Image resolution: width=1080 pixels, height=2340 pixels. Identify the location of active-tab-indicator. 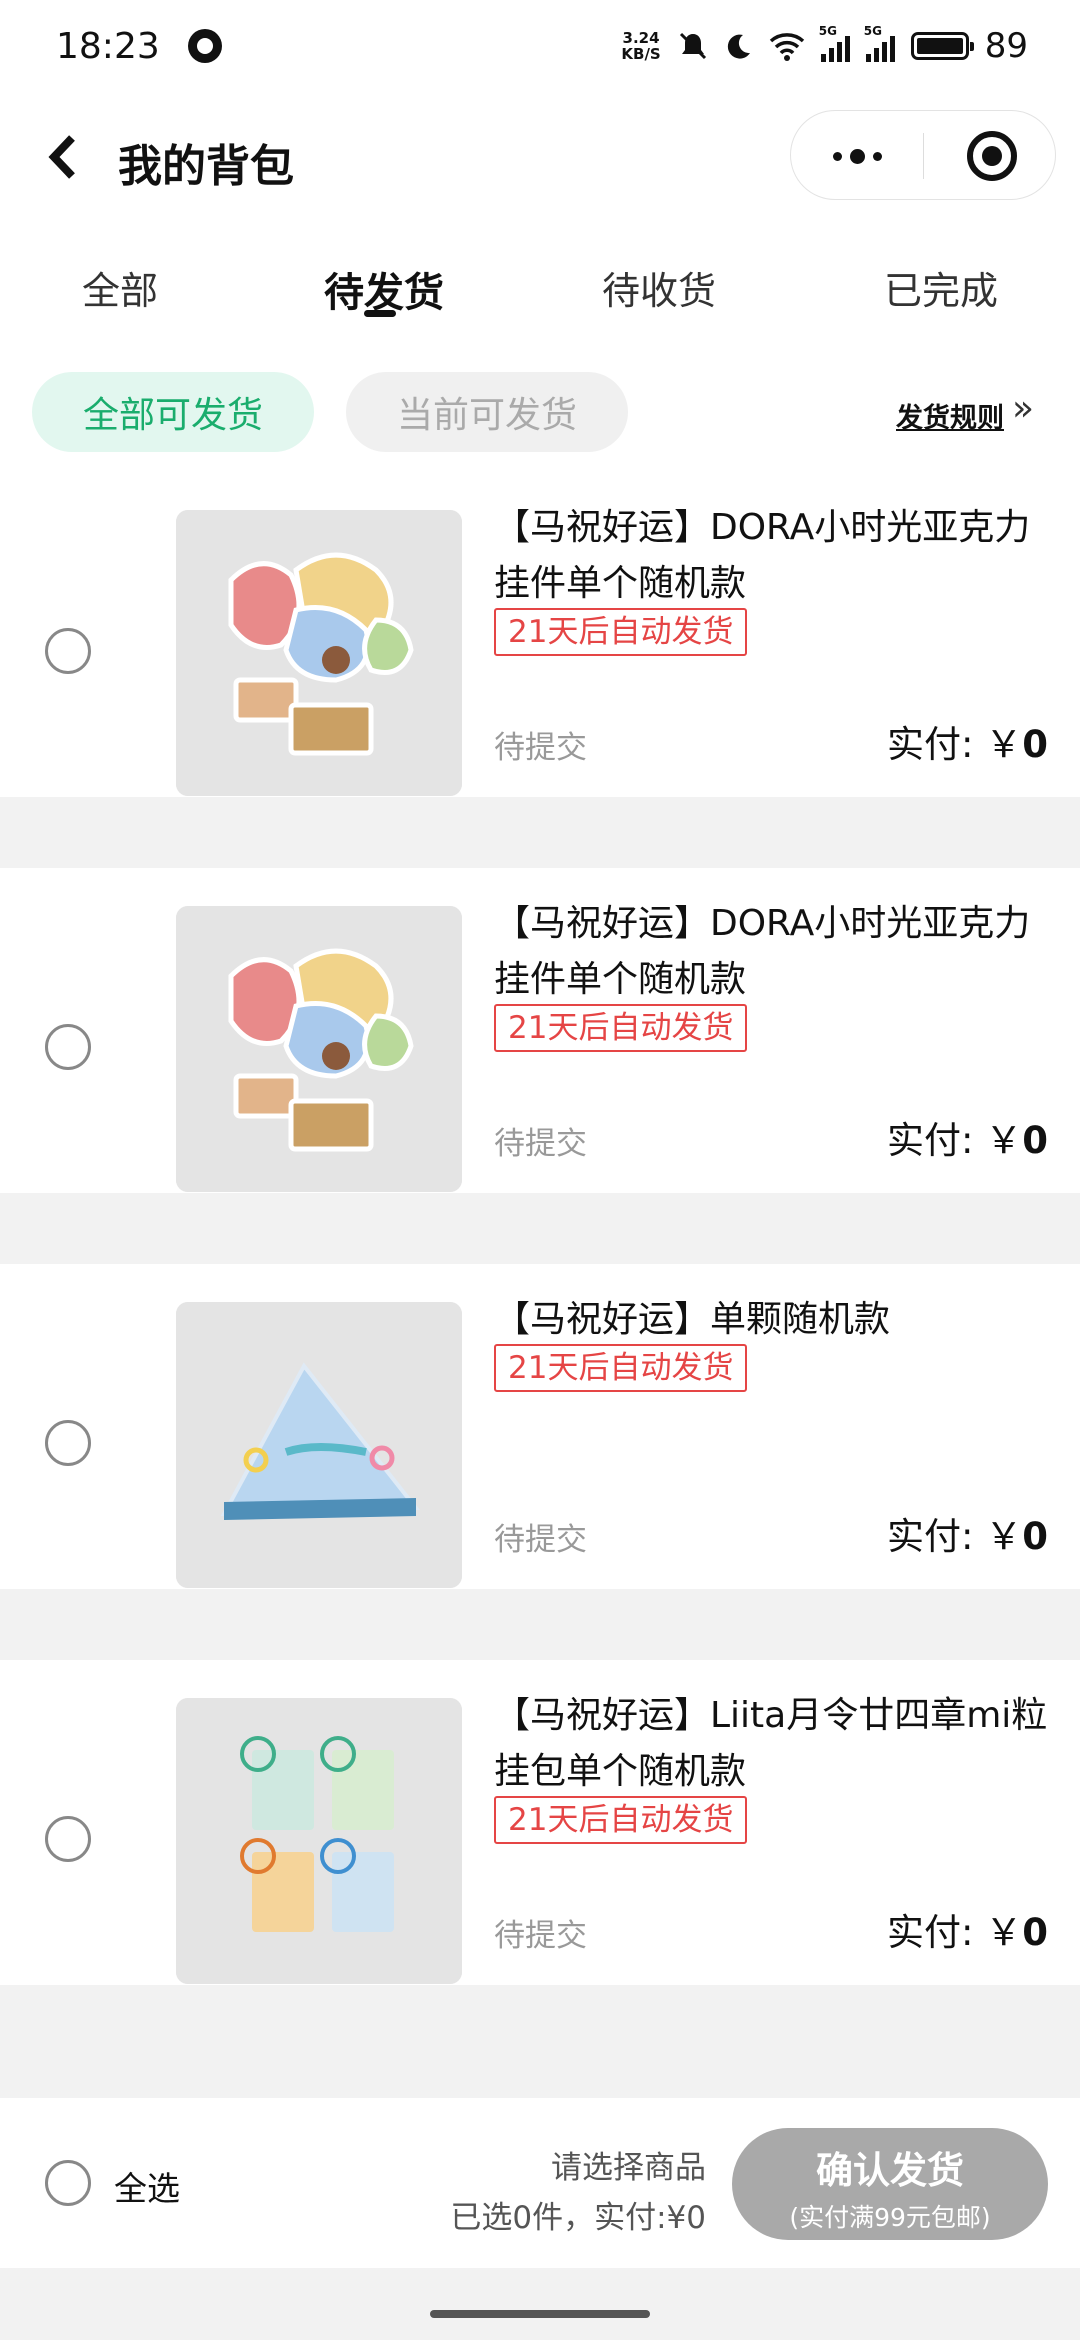
(380, 313).